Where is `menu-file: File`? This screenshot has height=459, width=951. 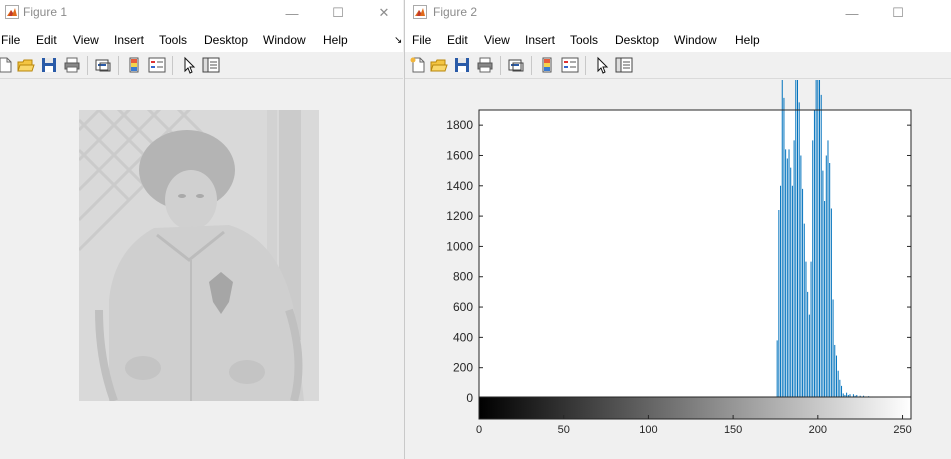
menu-file: File is located at coordinates (10, 40).